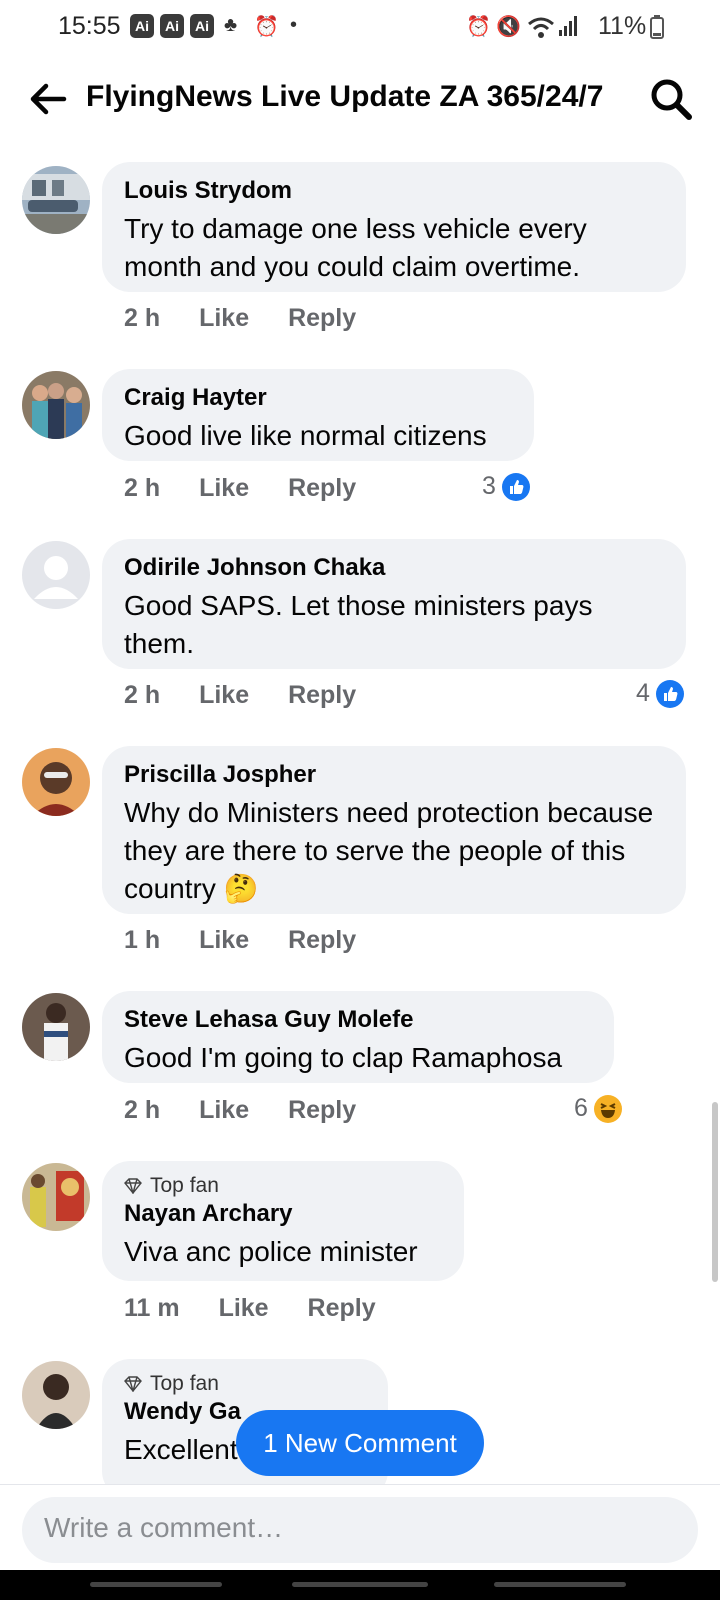 The image size is (720, 1600). Describe the element at coordinates (643, 693) in the screenshot. I see `reaction-count: 4` at that location.